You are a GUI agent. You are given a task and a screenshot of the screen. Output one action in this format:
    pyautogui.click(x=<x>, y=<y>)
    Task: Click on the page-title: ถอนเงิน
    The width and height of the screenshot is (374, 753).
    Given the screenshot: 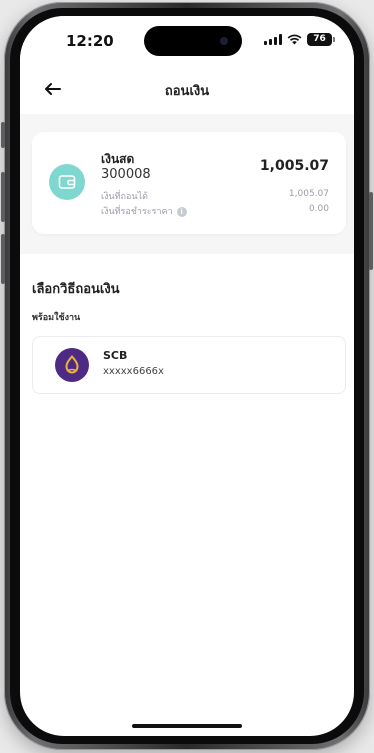 What is the action you would take?
    pyautogui.click(x=187, y=91)
    